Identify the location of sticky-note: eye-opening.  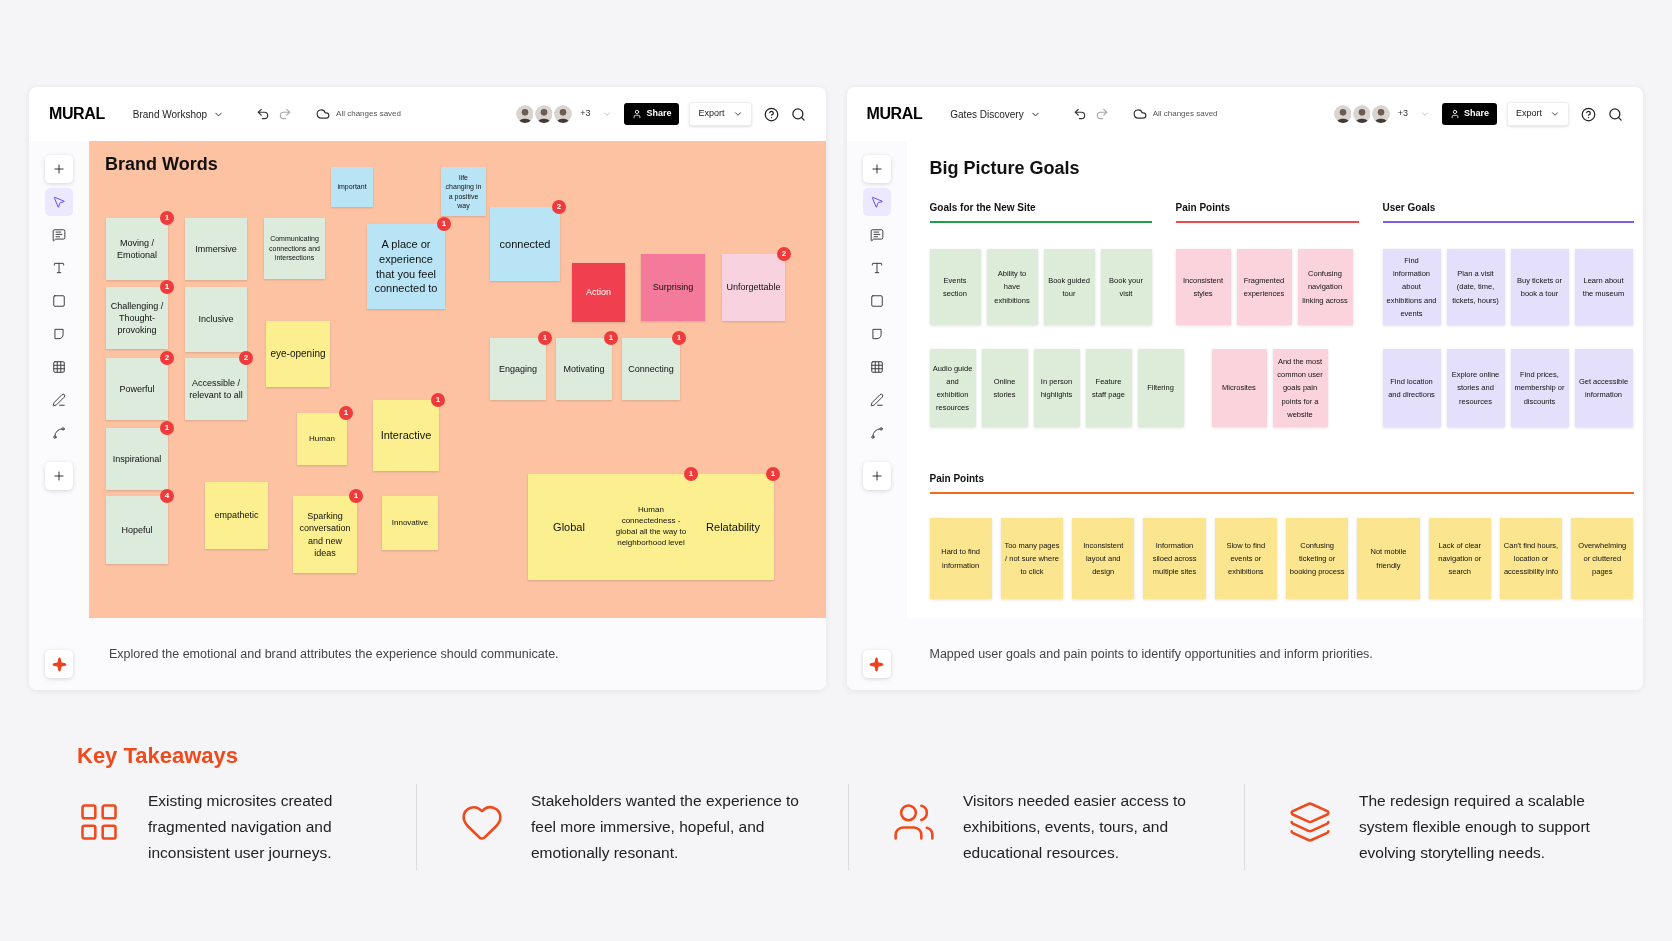
(298, 354).